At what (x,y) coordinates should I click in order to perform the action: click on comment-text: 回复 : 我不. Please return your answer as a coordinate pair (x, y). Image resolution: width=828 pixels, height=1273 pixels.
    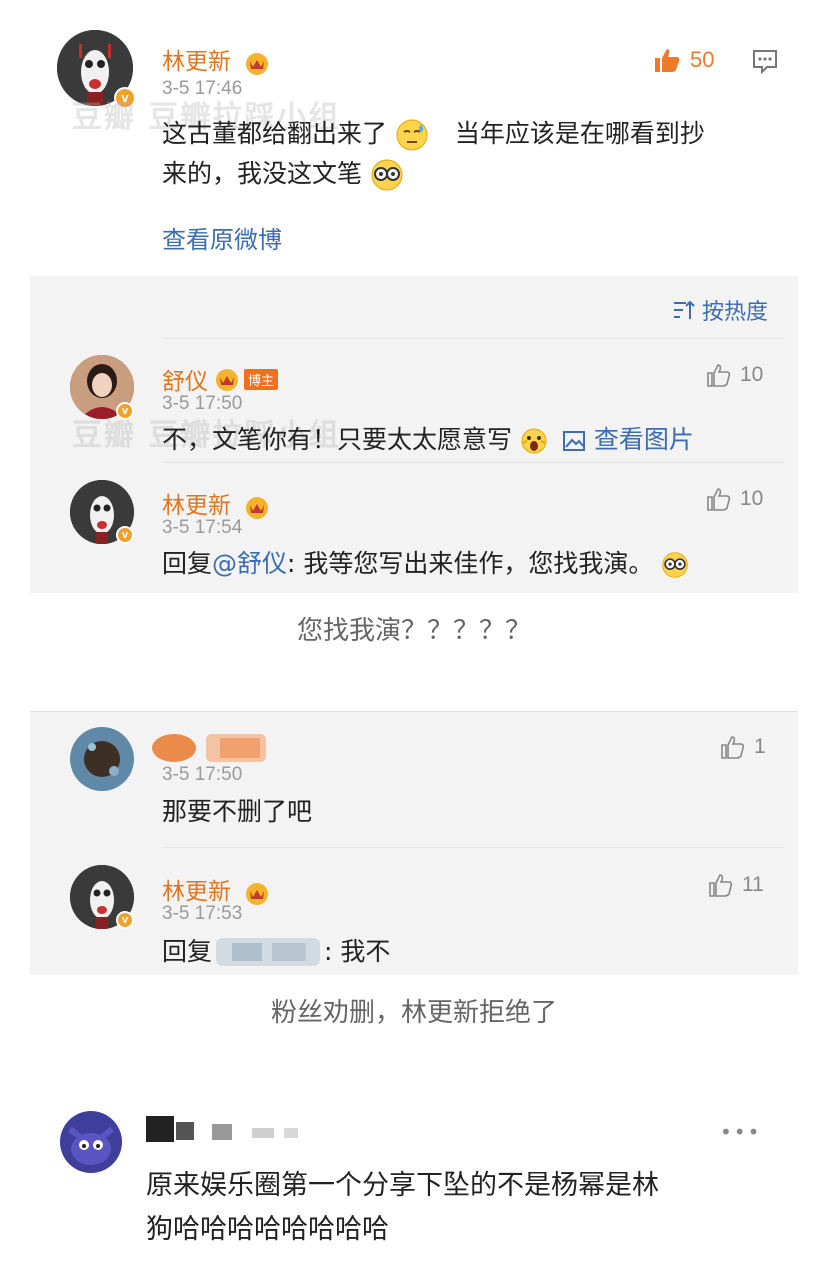
    Looking at the image, I should click on (276, 952).